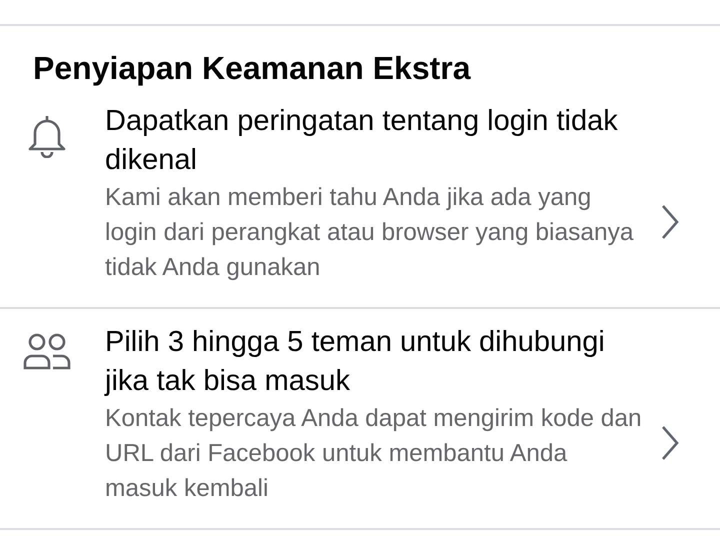 This screenshot has width=720, height=559. Describe the element at coordinates (252, 68) in the screenshot. I see `section-title: Penyiapan Keamanan Ekstra` at that location.